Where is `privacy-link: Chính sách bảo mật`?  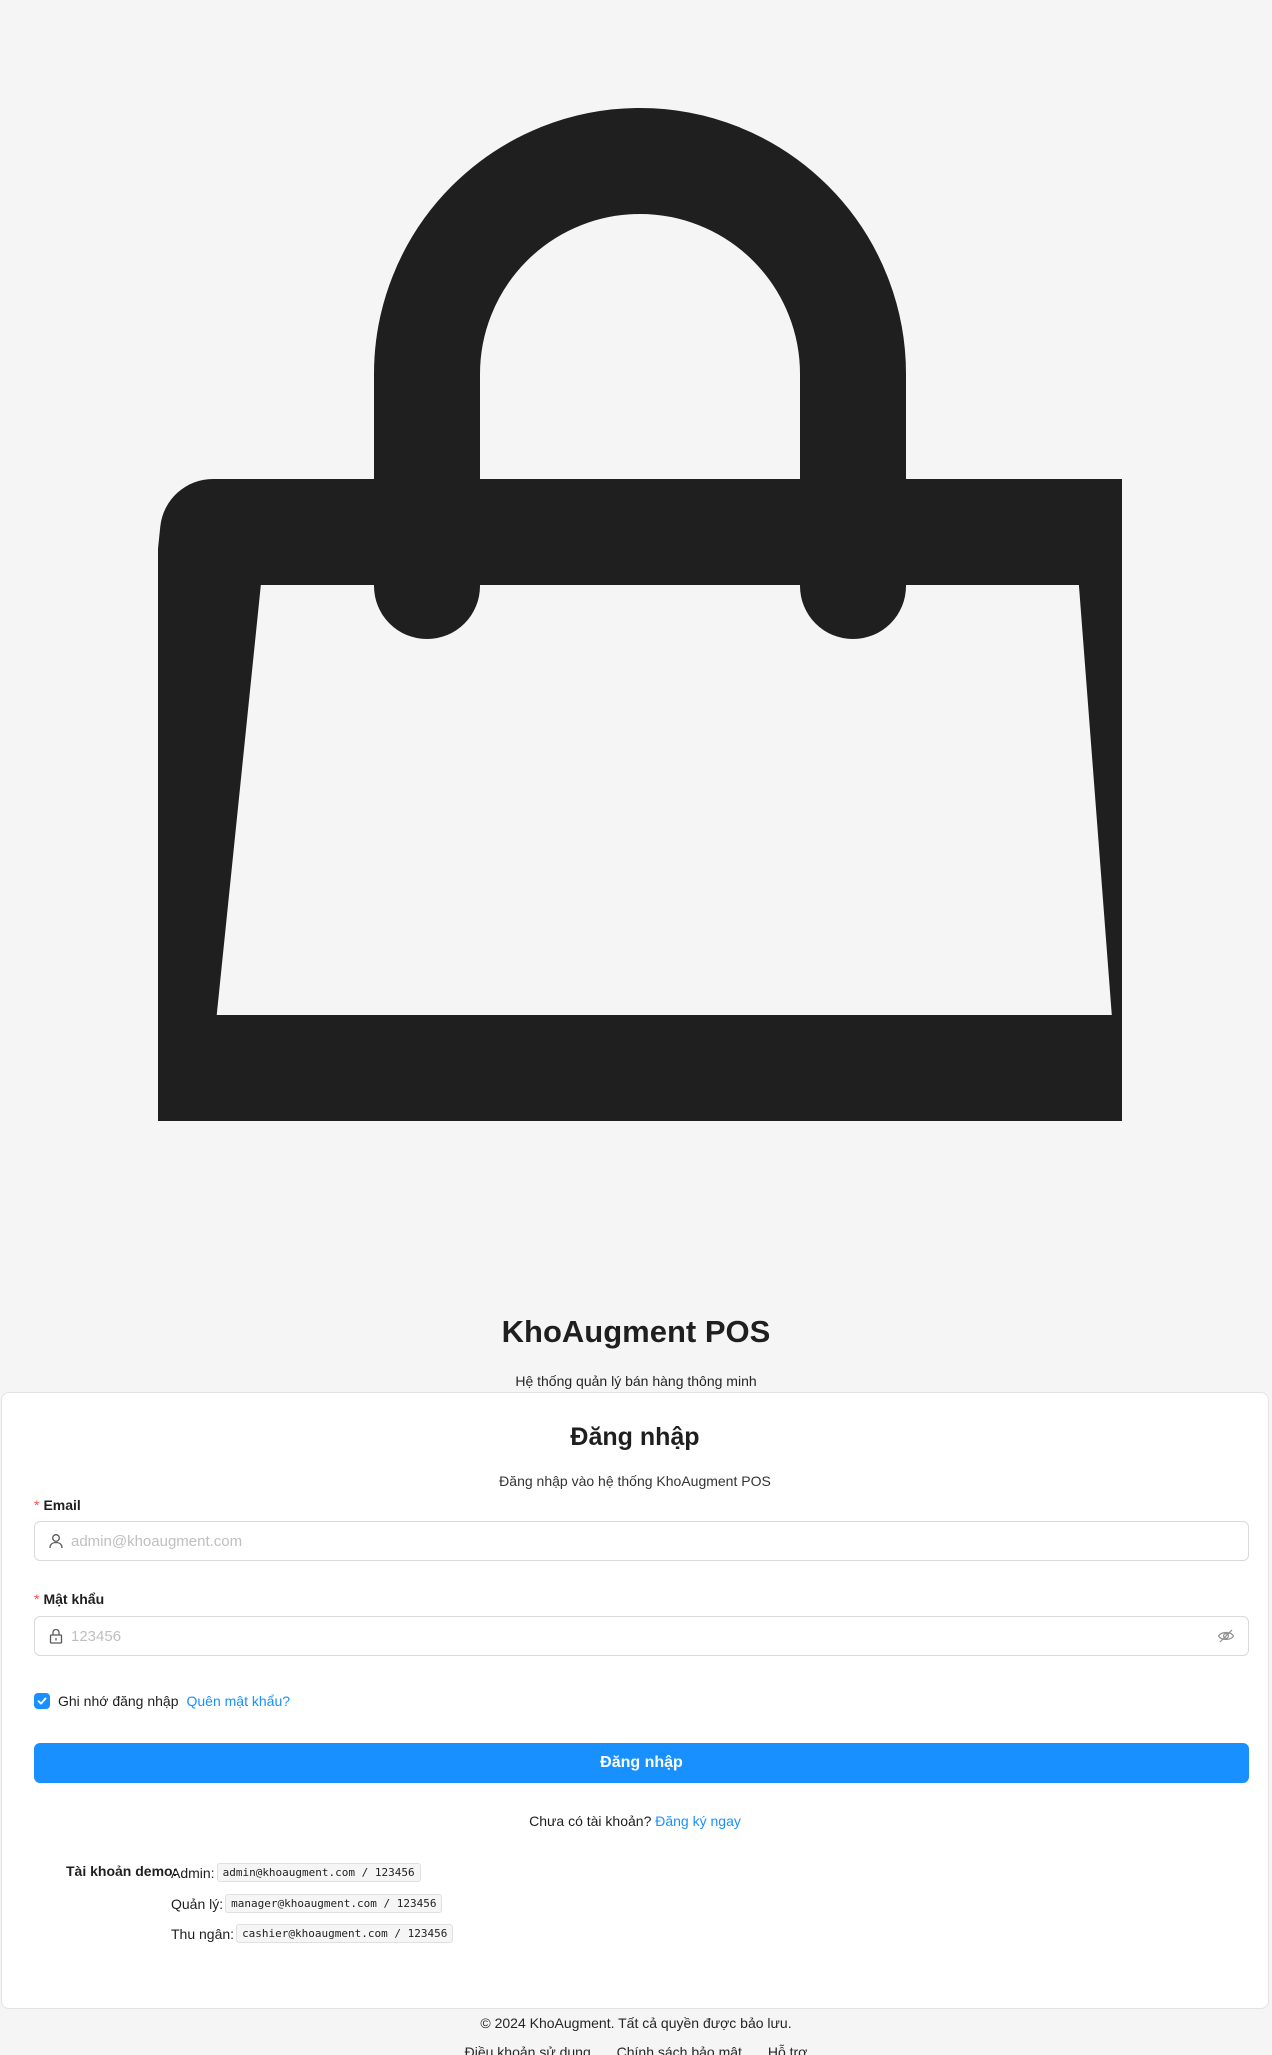 privacy-link: Chính sách bảo mật is located at coordinates (679, 2049).